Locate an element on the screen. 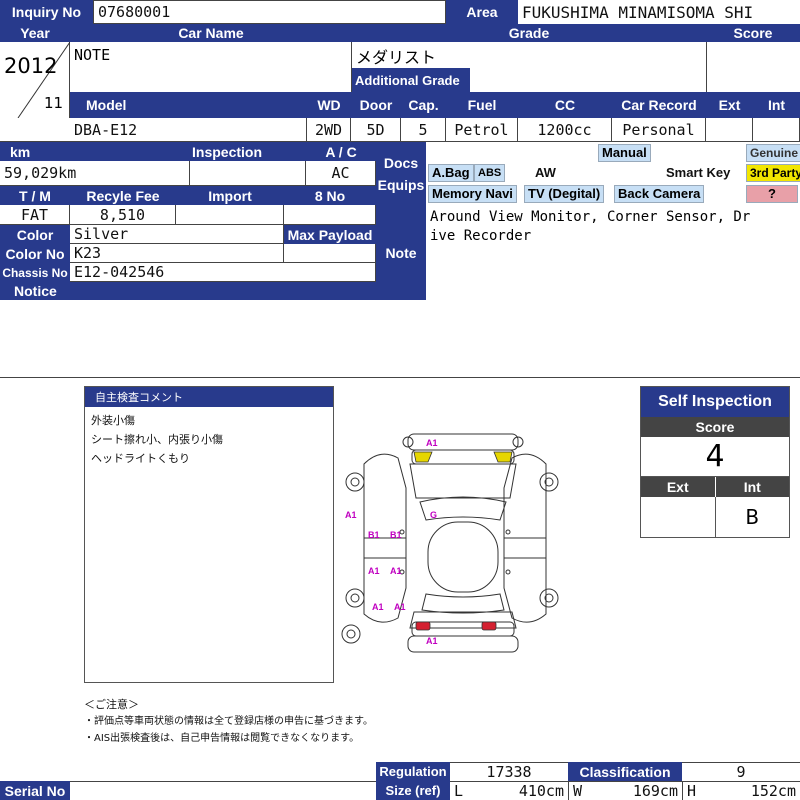 This screenshot has height=800, width=800. self-inspection-panel: Self Inspection Score 4 Ext Int B is located at coordinates (715, 462).